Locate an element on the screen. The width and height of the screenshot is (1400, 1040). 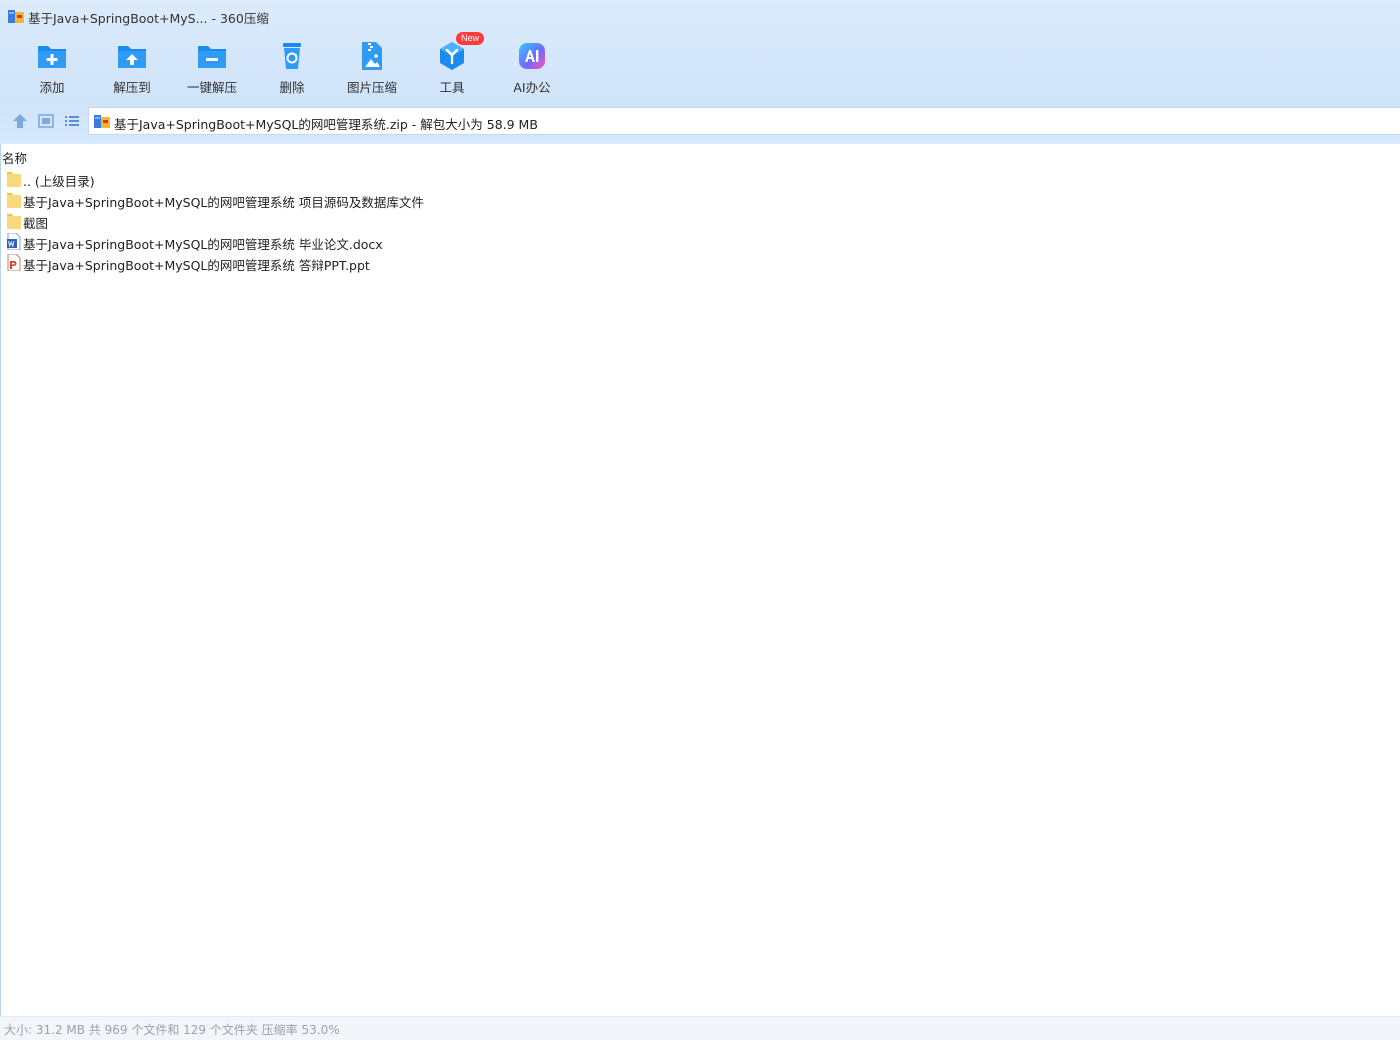
file-name: 截图 is located at coordinates (36, 223).